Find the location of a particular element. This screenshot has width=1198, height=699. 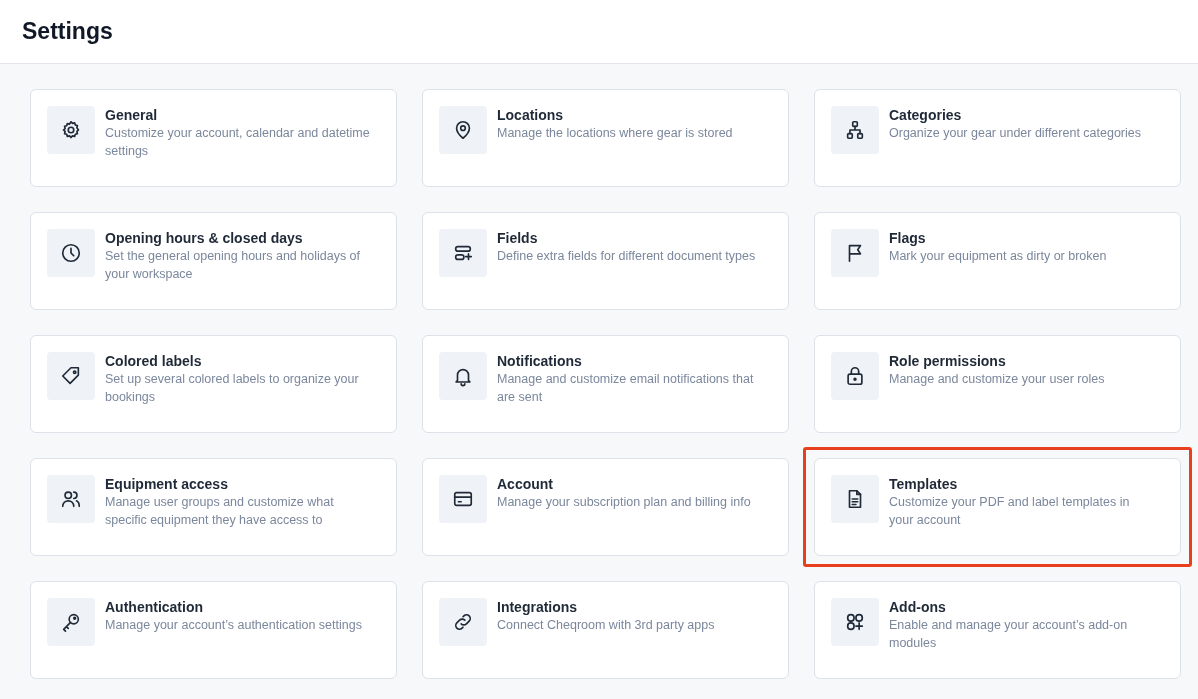

card-title: Add-ons is located at coordinates (918, 607).